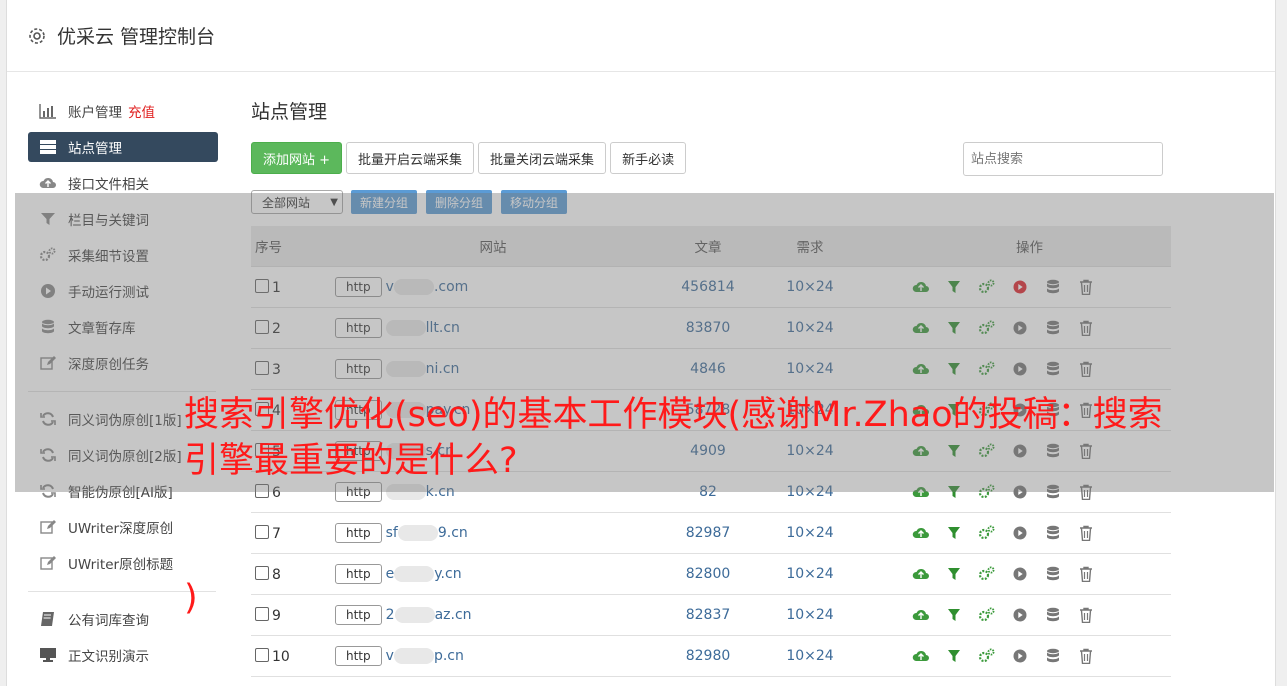  Describe the element at coordinates (390, 656) in the screenshot. I see `site-domain-prefix: v` at that location.